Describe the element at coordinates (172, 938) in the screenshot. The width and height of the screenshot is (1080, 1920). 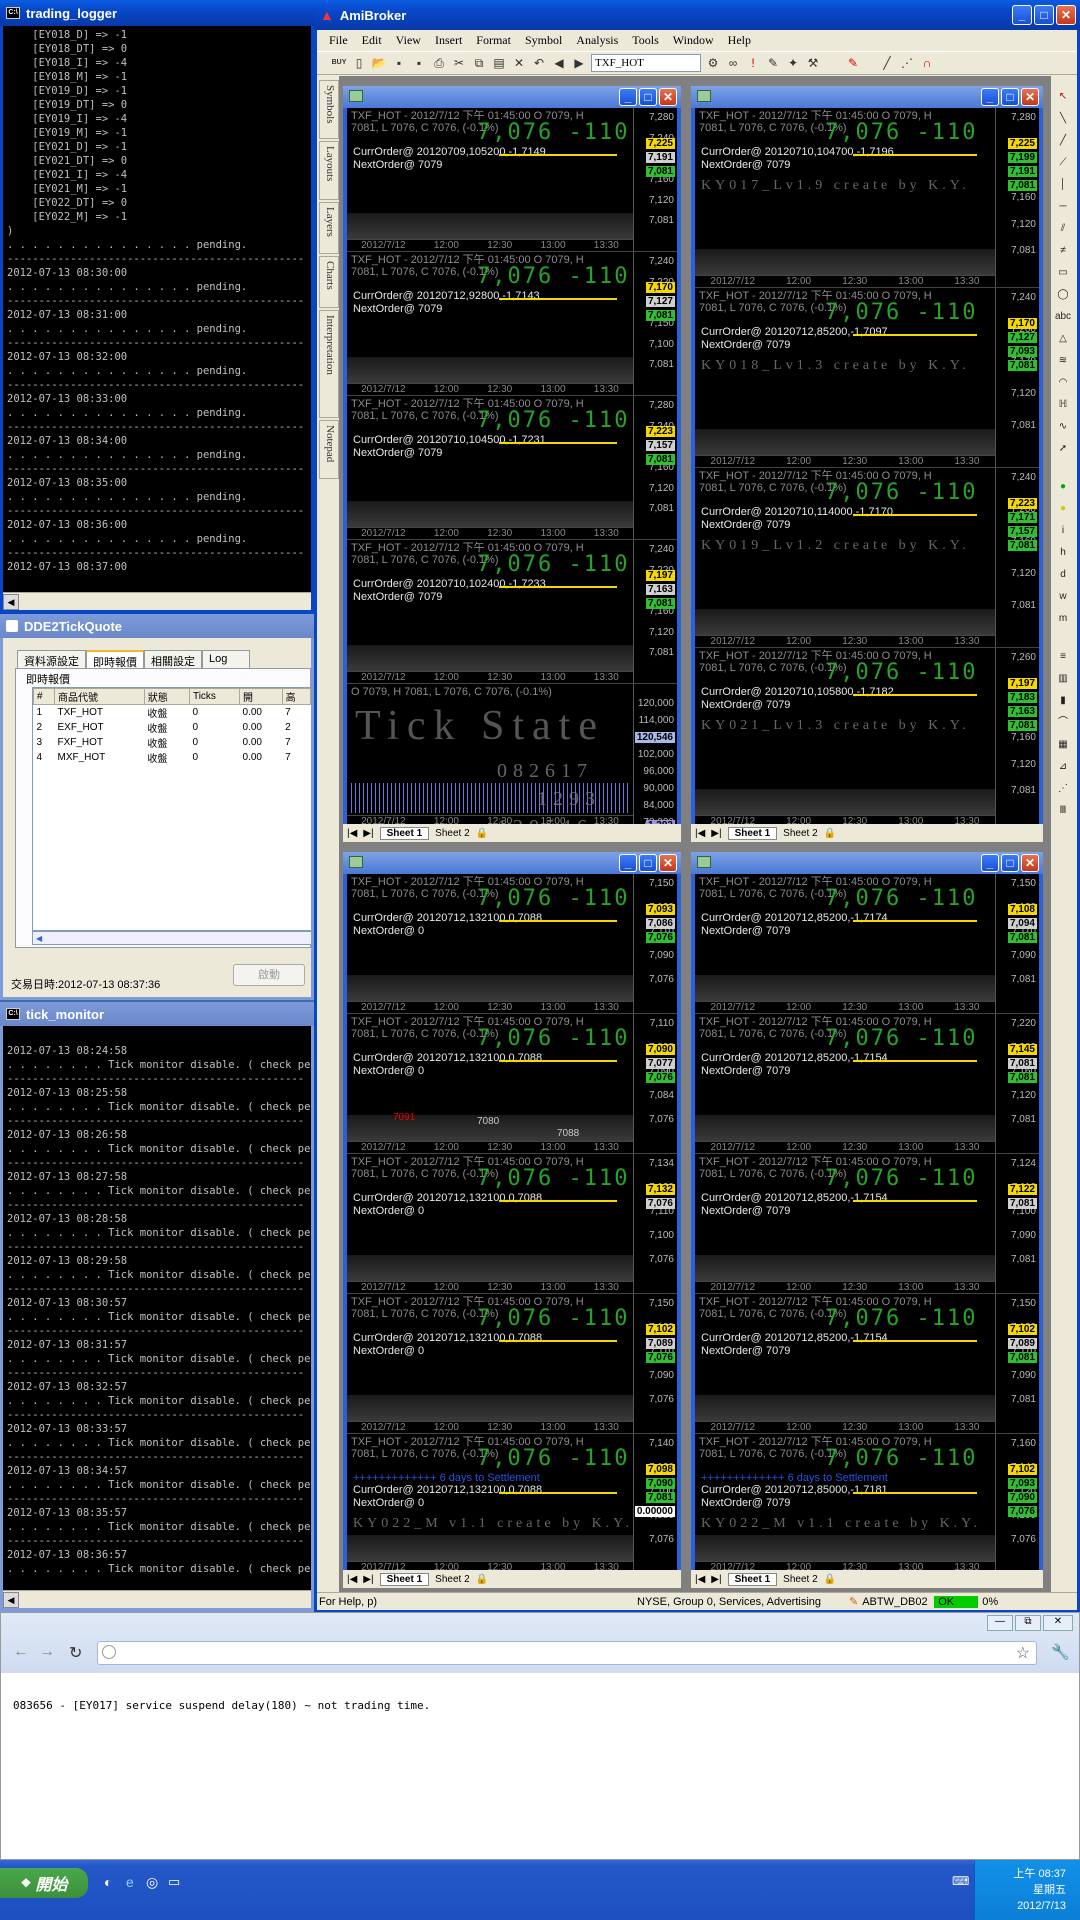
I see `quote-hscrollbar: ◀` at that location.